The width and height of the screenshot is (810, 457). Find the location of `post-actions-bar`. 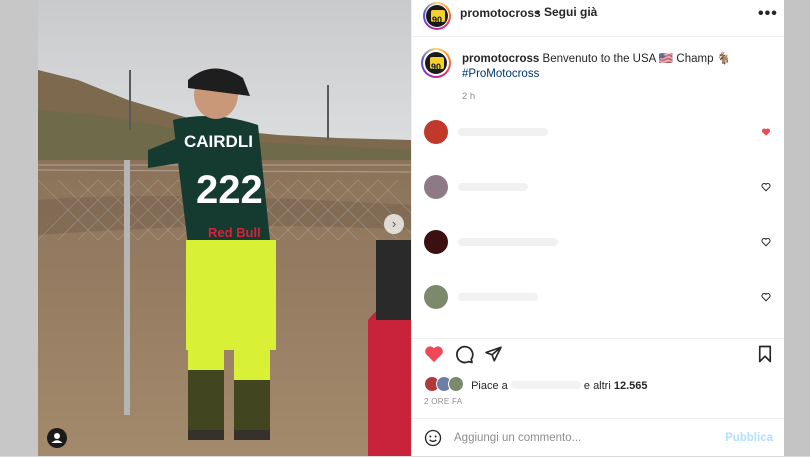

post-actions-bar is located at coordinates (598, 353).